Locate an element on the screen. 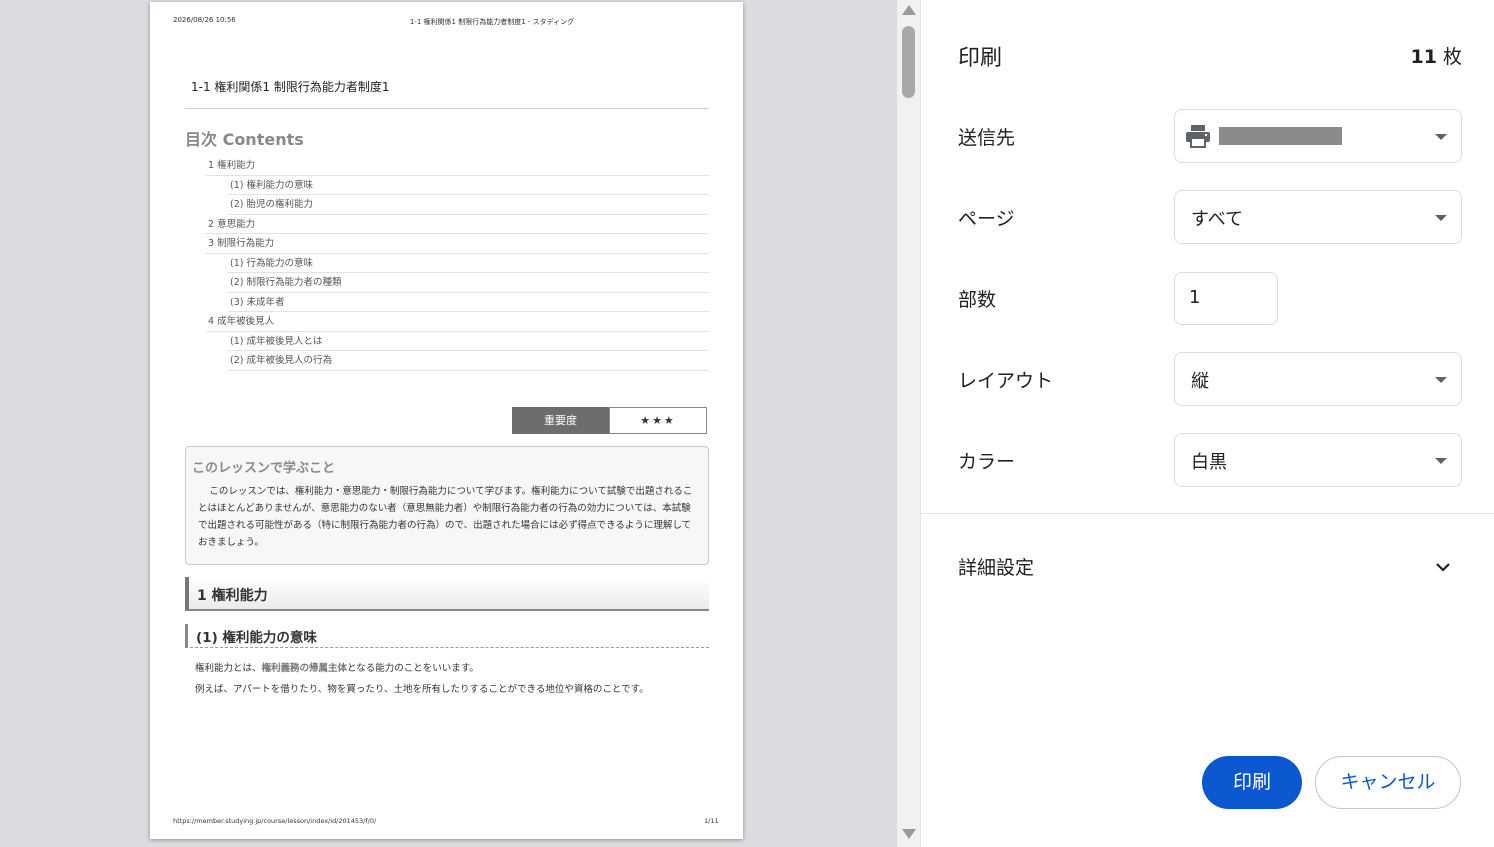 The image size is (1494, 847). layout-select: 縦 is located at coordinates (1318, 379).